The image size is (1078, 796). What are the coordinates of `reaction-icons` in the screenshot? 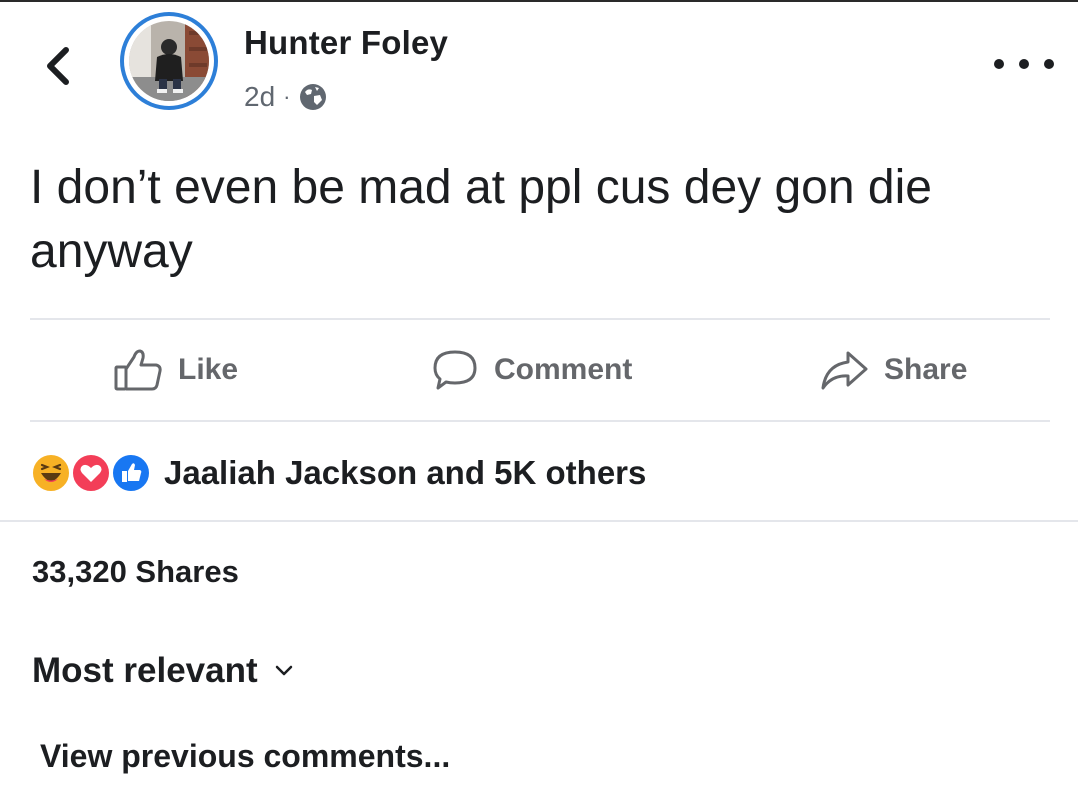 It's located at (94, 473).